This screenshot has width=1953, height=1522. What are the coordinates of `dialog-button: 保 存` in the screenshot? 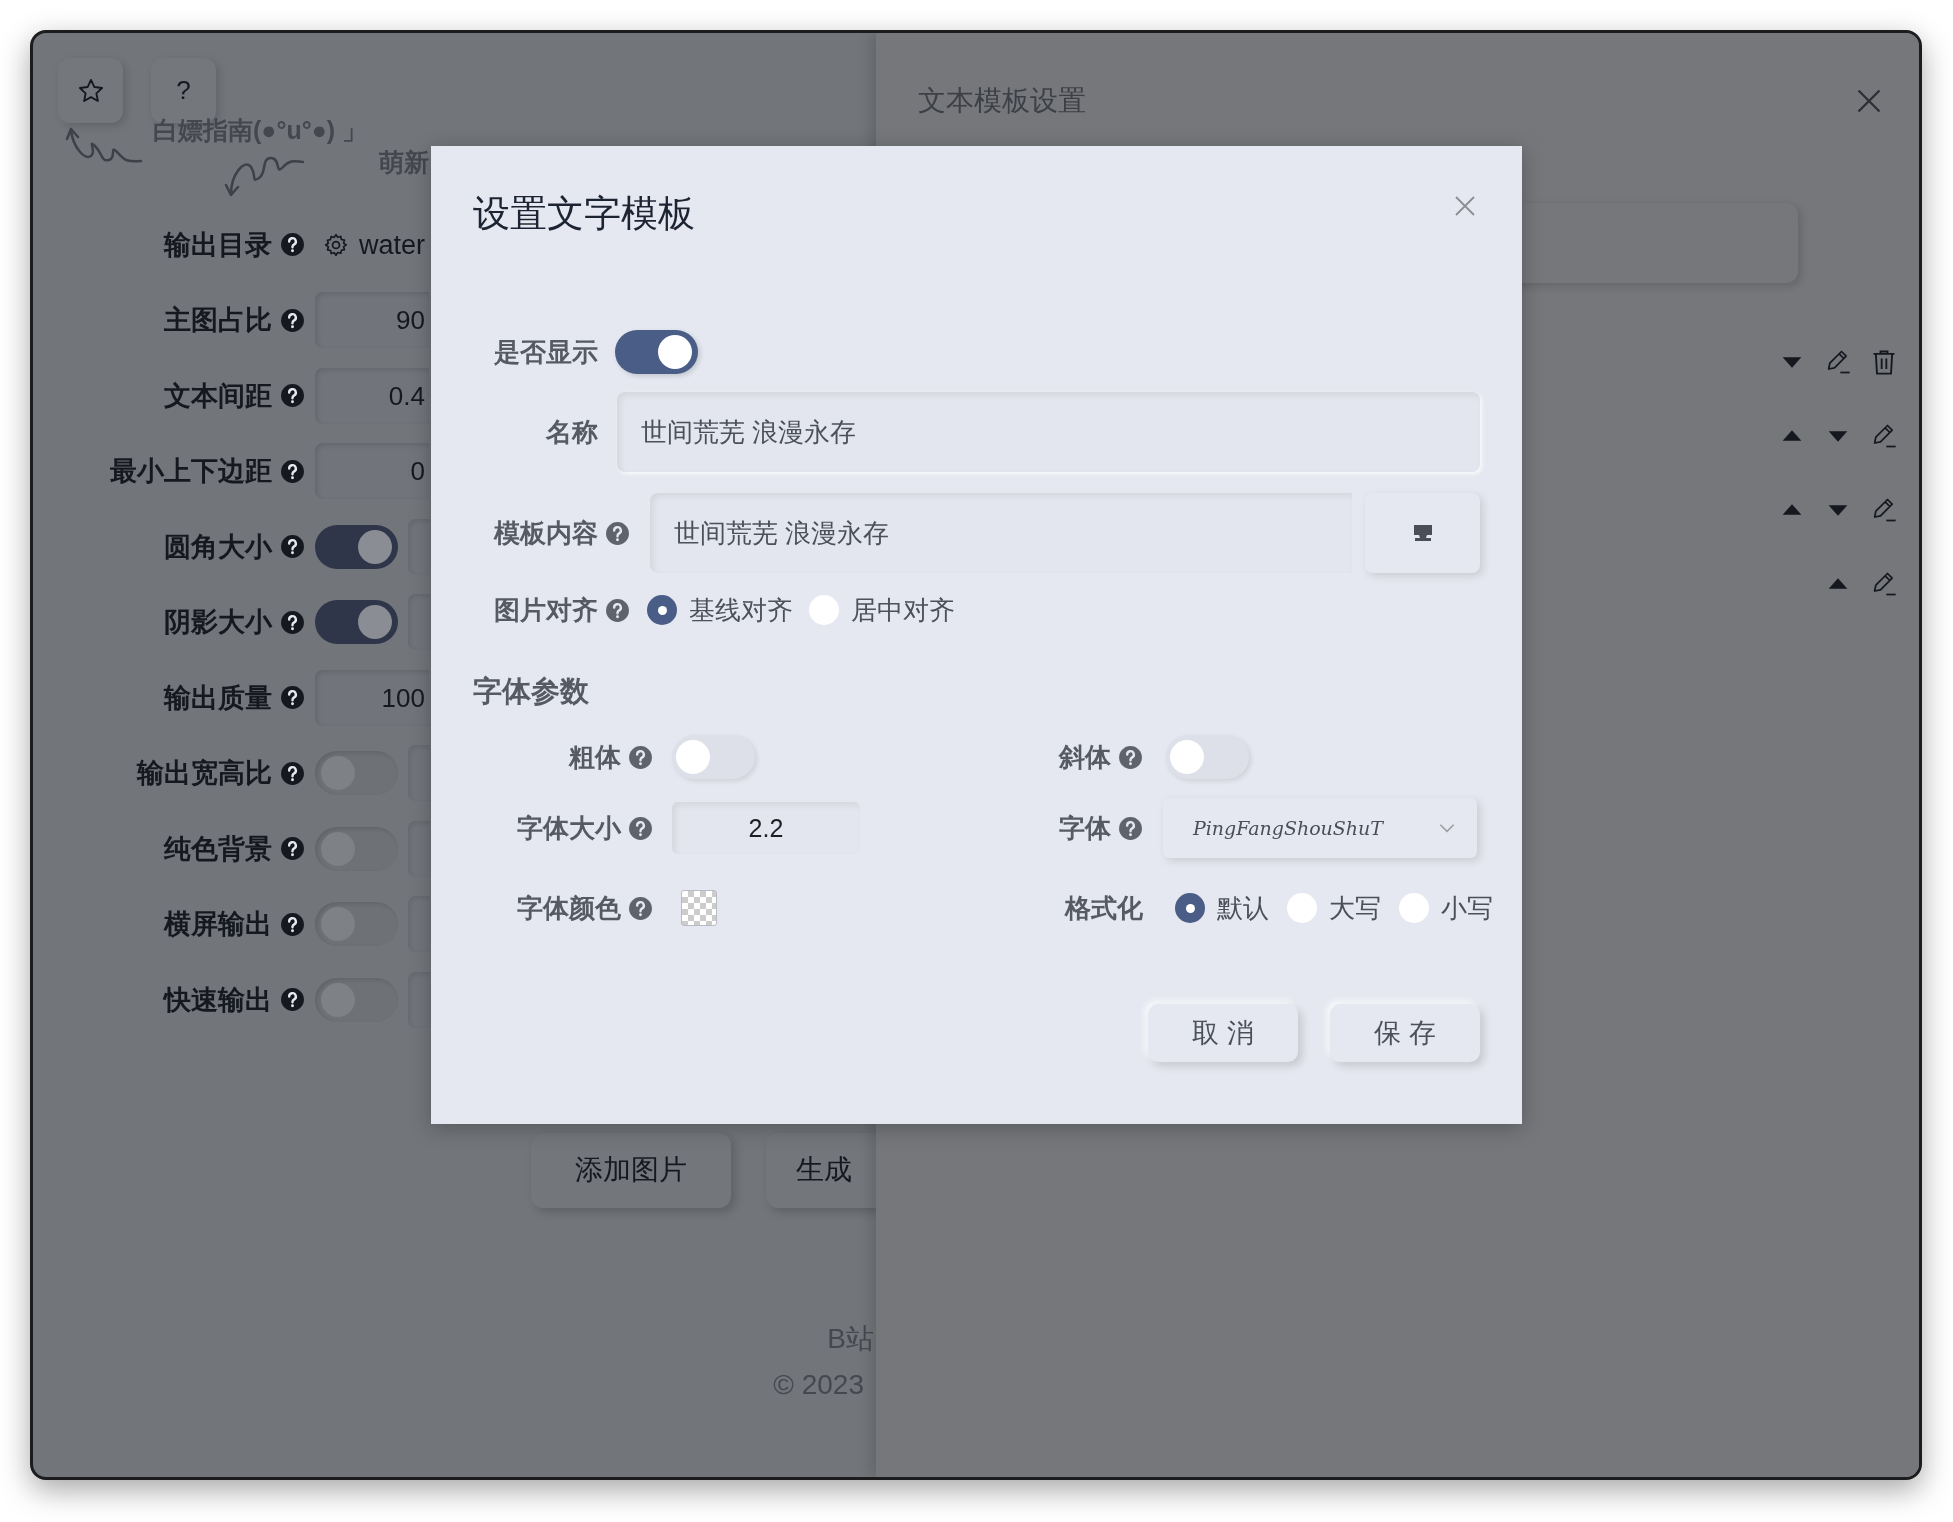 It's located at (1405, 1033).